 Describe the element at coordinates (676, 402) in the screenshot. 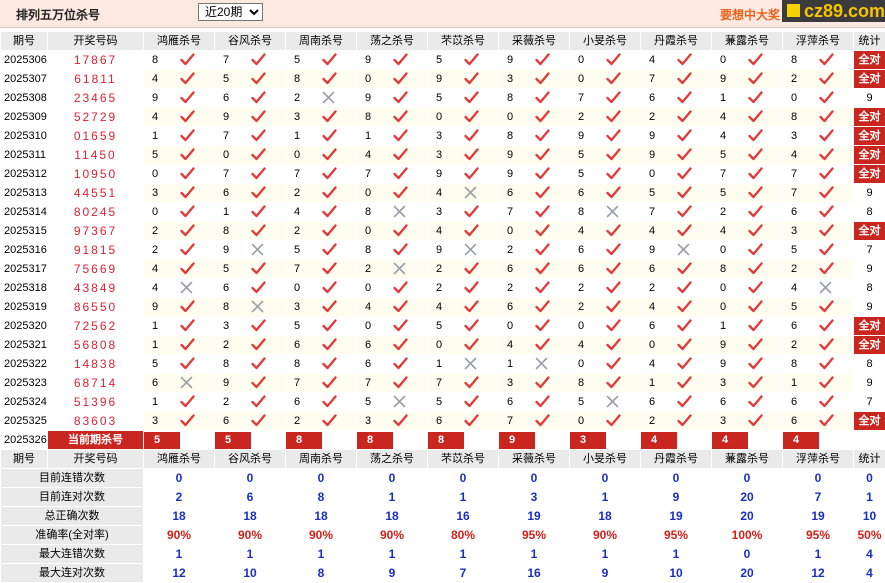

I see `kill-value-cell: 6` at that location.